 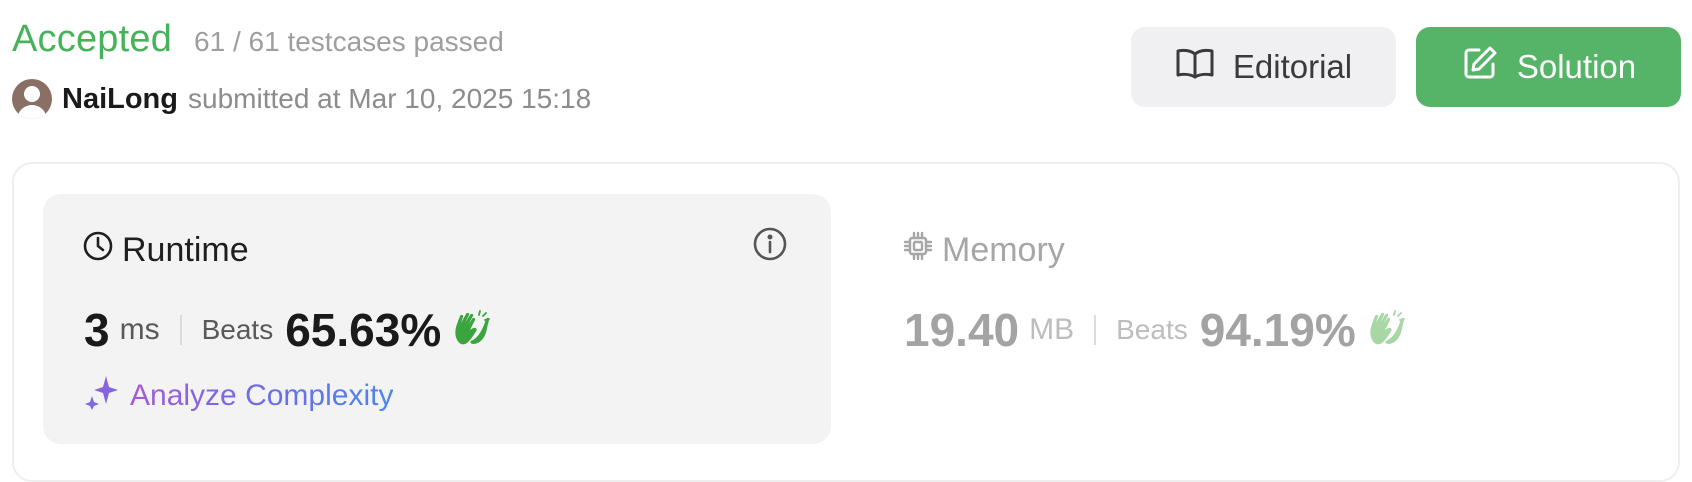 I want to click on runtime-beats-label: Beats, so click(x=237, y=329).